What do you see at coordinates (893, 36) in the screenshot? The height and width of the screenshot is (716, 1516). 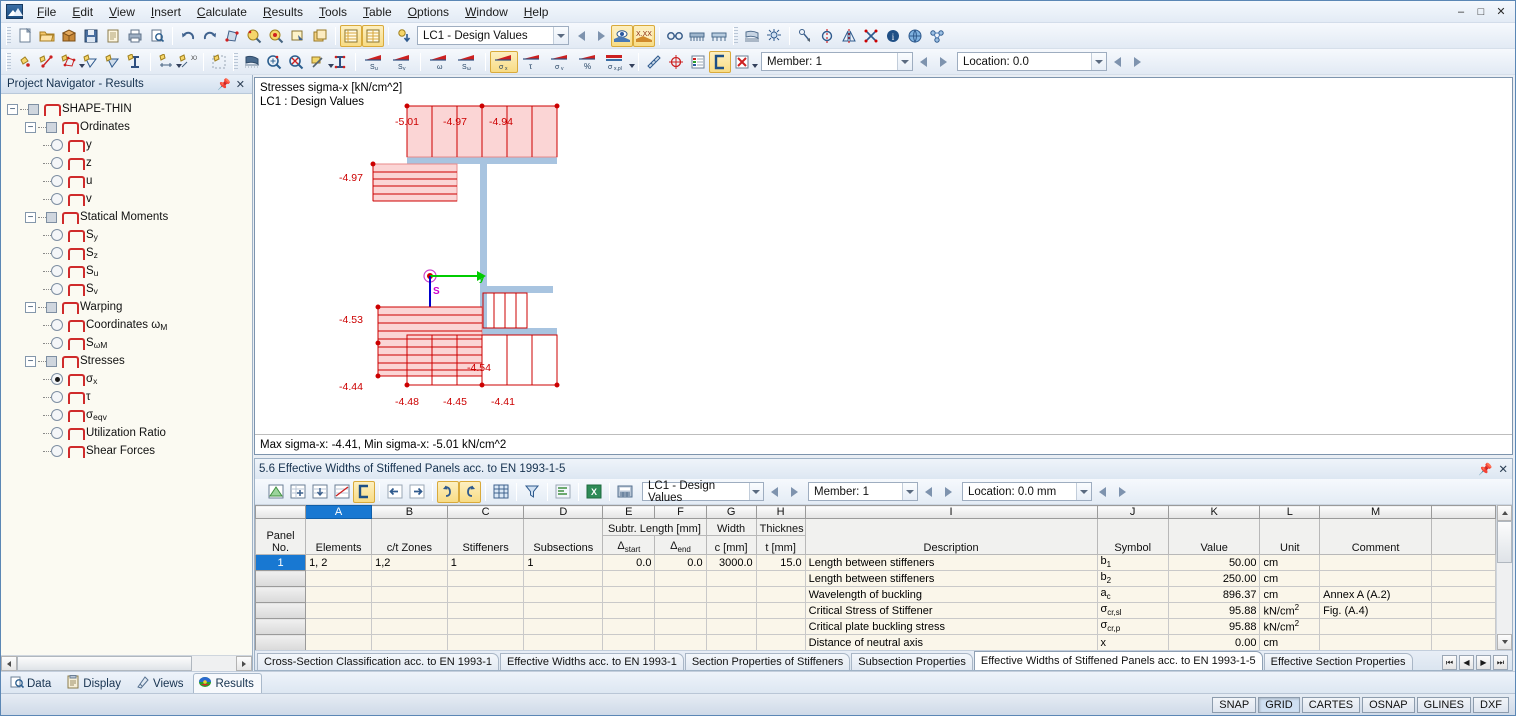 I see `info-icon: i` at bounding box center [893, 36].